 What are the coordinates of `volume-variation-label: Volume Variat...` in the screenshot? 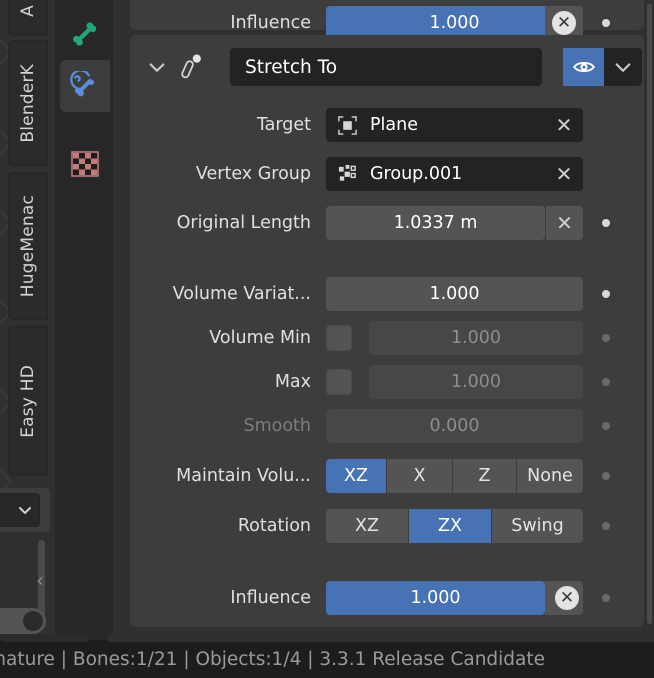 It's located at (241, 294).